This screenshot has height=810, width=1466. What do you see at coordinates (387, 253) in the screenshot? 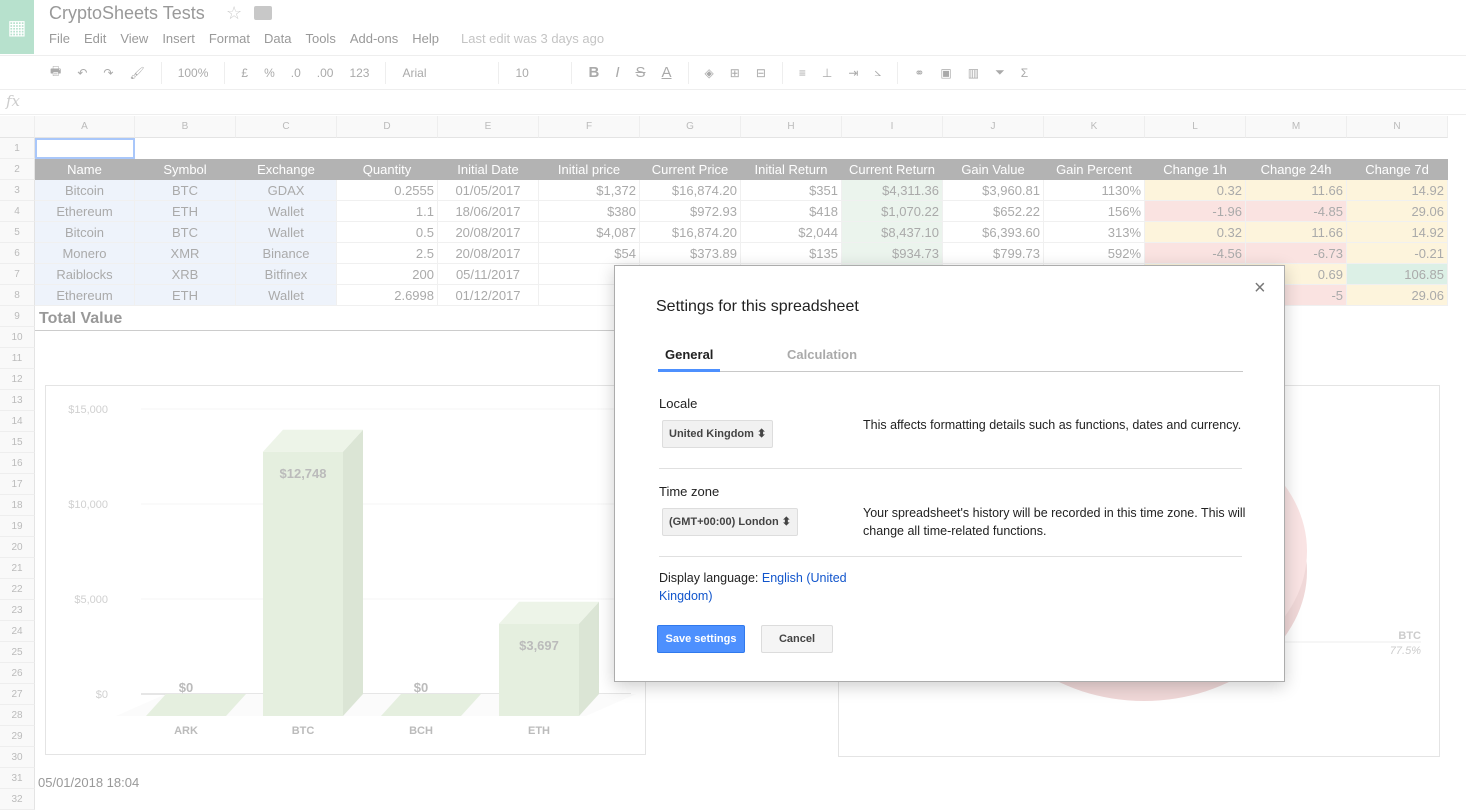
I see `table-cell: 2.5` at bounding box center [387, 253].